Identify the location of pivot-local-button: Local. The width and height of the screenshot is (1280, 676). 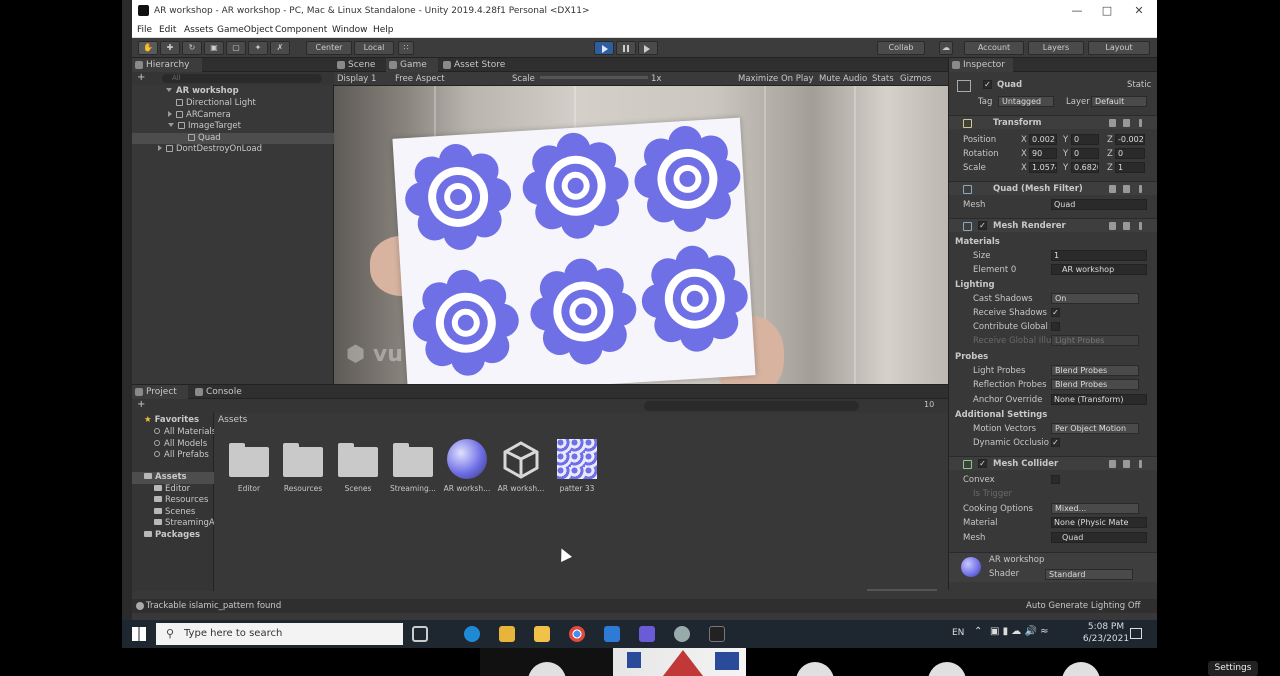
(374, 48).